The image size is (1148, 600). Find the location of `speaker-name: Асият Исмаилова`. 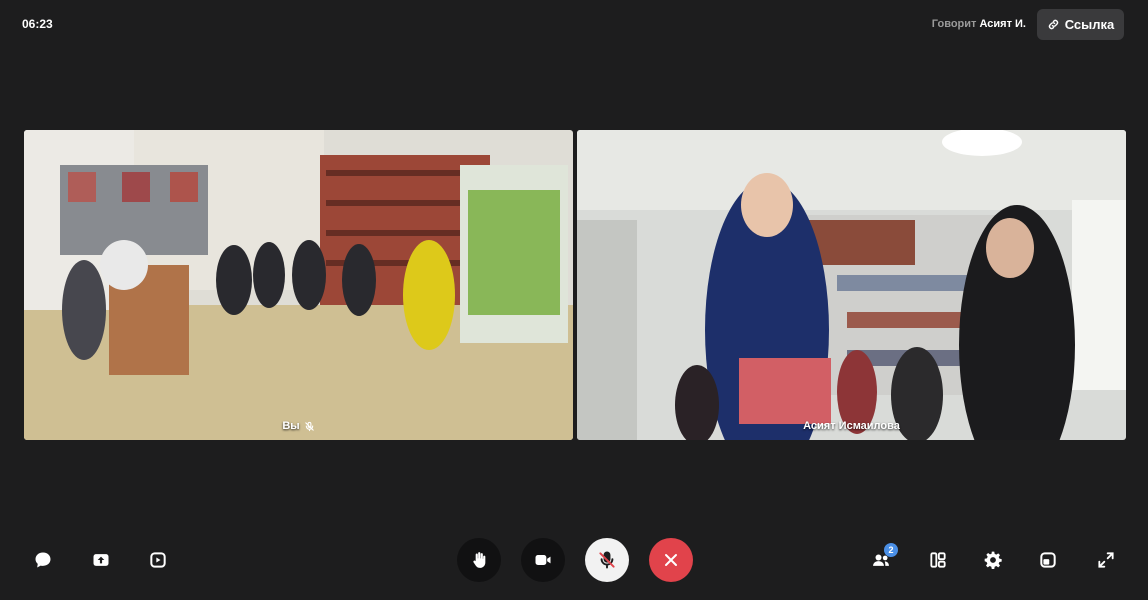

speaker-name: Асият Исмаилова is located at coordinates (851, 426).